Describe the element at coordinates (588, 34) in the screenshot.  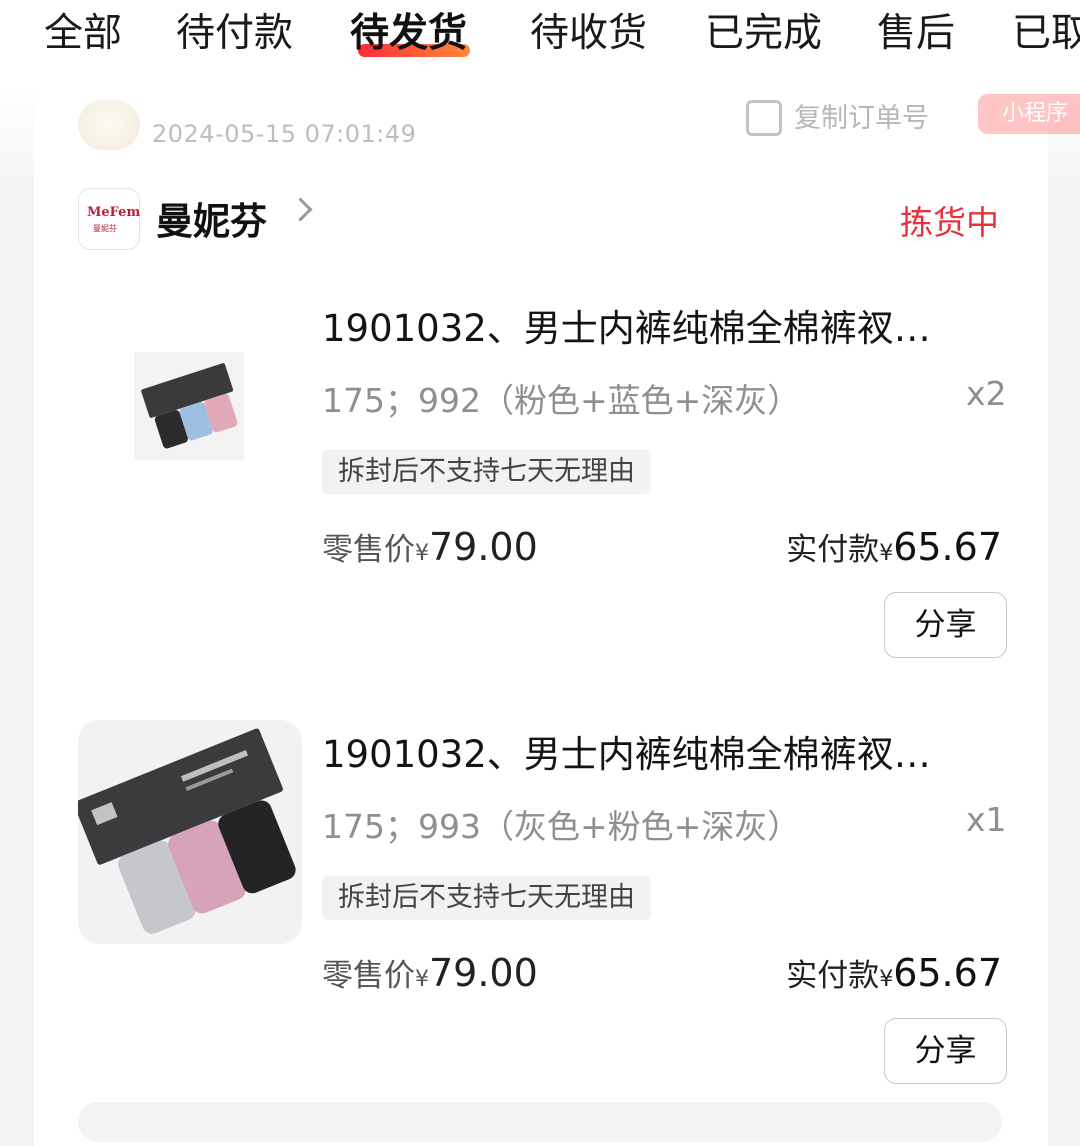
I see `tab-pending-receipt: 待收货` at that location.